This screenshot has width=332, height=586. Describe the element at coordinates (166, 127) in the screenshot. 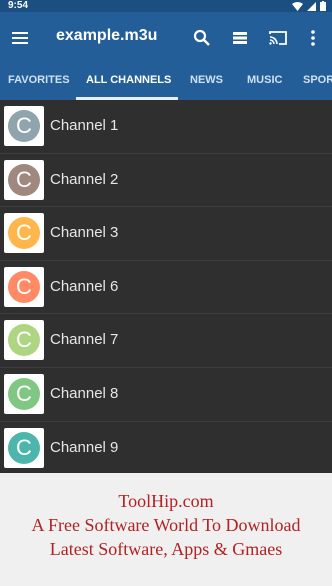

I see `channel-row: C Channel 1` at that location.